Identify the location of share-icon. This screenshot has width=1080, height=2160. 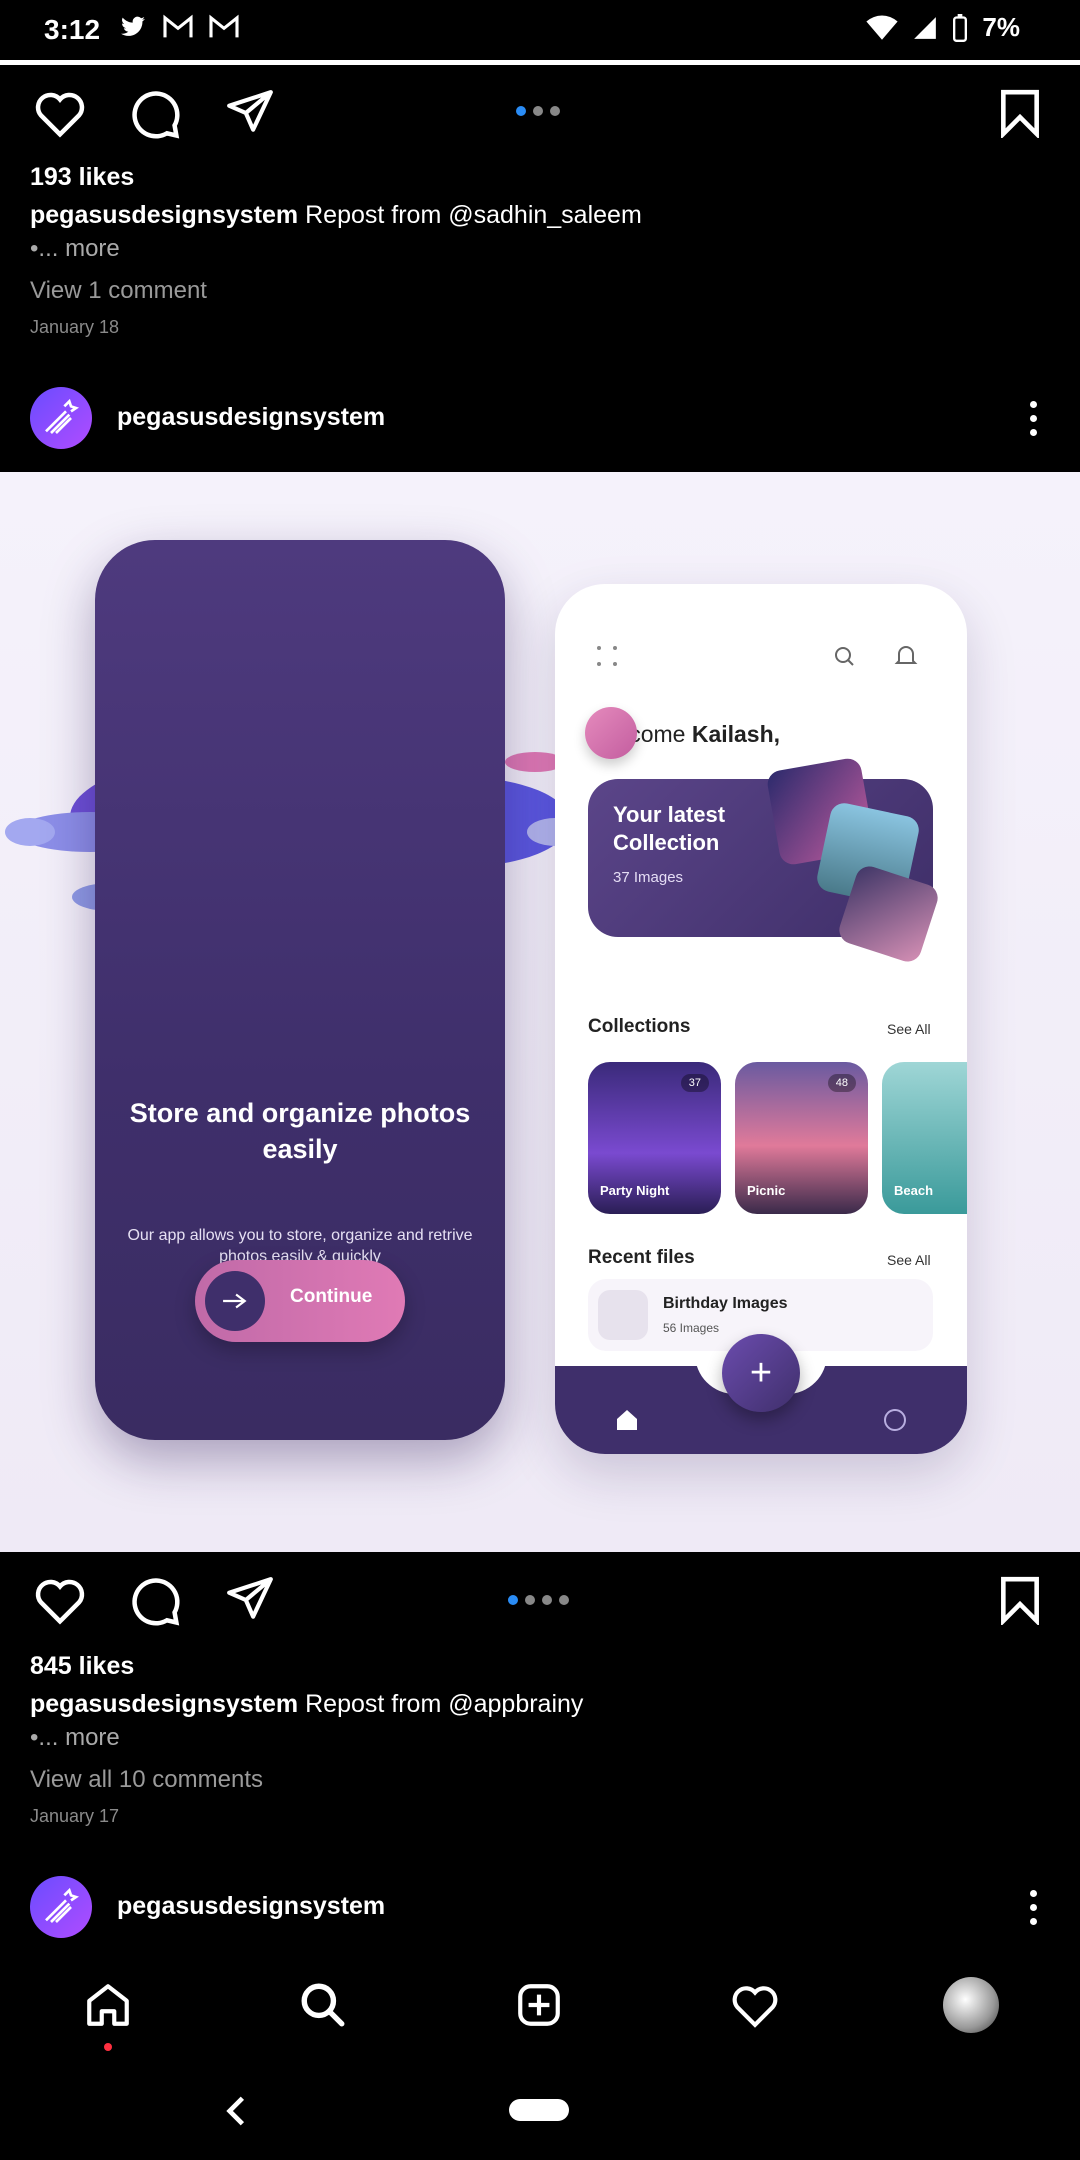
(250, 1598).